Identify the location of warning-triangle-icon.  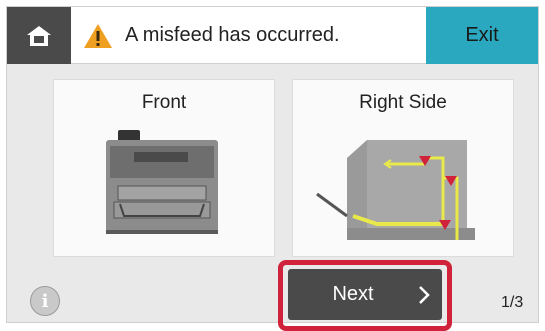
(98, 36).